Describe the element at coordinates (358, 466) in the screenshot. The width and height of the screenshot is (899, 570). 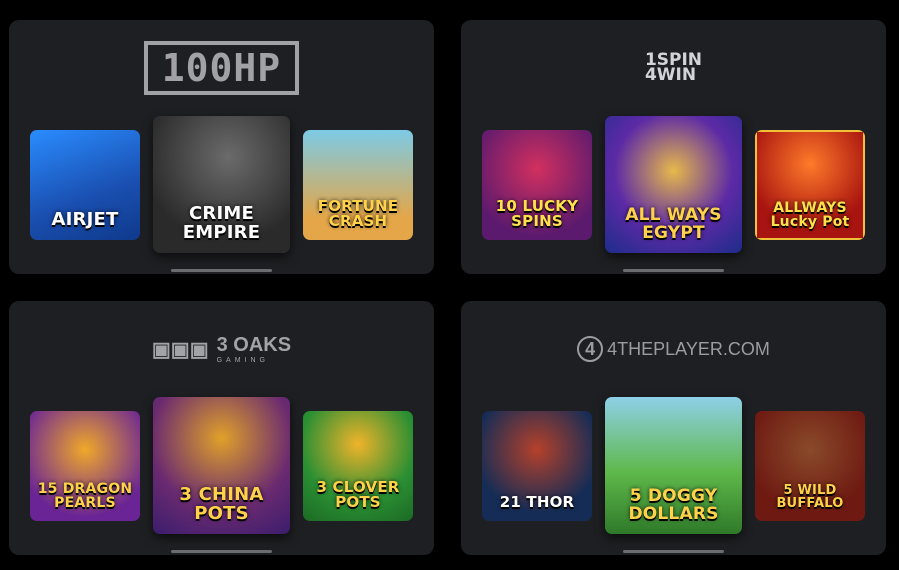
I see `game-tile-3-clover-pots: 3 CLOVER POTS` at that location.